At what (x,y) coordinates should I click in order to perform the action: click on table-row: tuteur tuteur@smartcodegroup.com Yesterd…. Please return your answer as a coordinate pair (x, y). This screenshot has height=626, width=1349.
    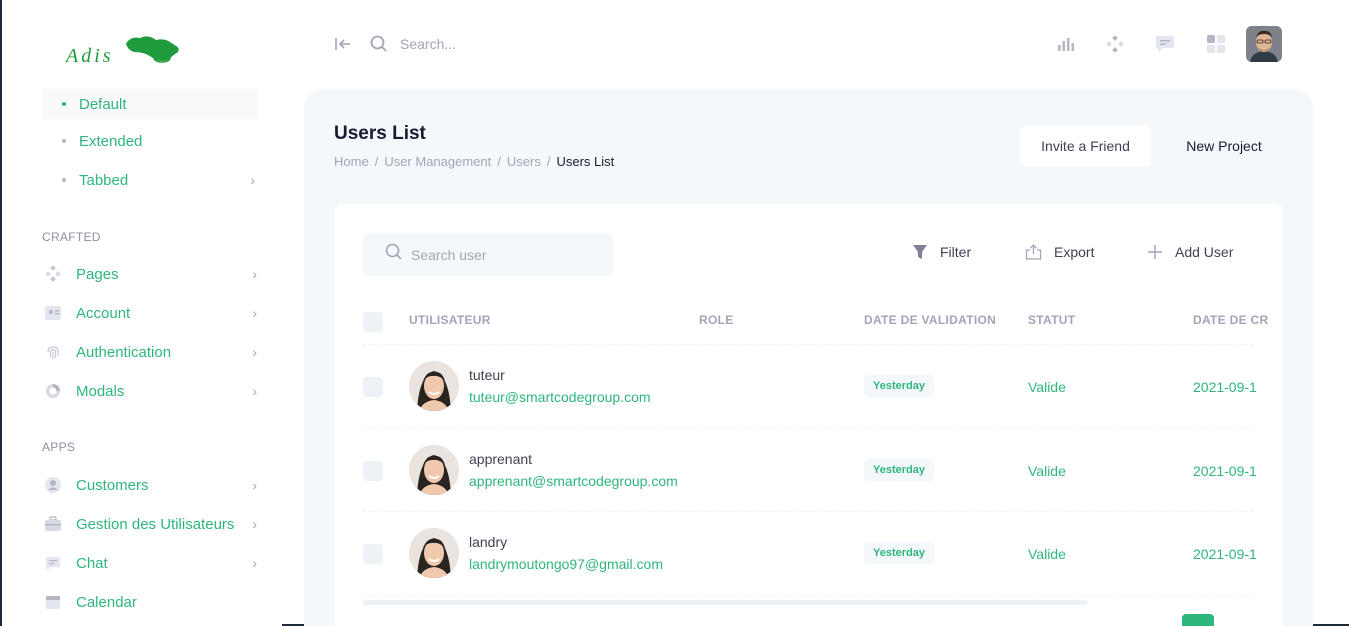
    Looking at the image, I should click on (810, 387).